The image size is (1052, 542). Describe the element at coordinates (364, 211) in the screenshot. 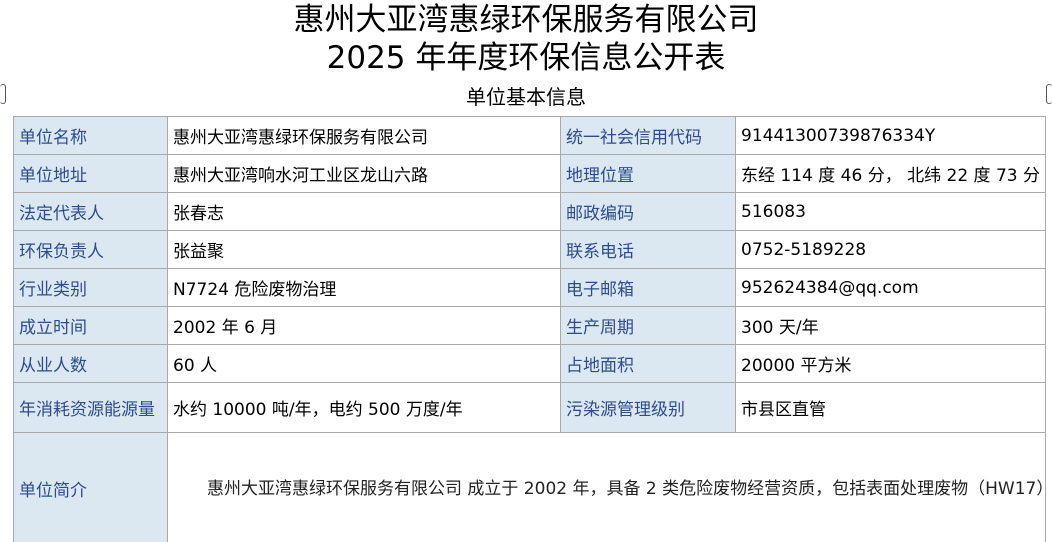

I see `value-legal-representative: 张春志` at that location.